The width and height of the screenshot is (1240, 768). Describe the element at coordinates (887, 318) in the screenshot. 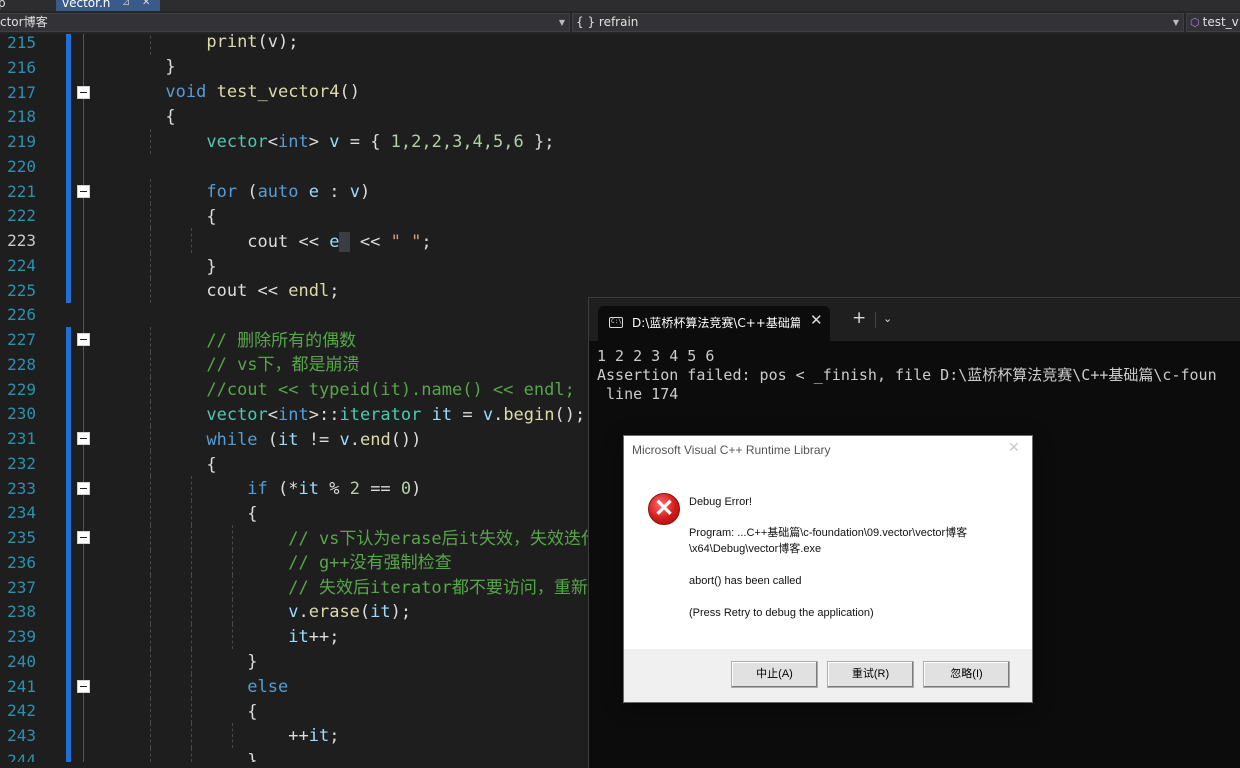

I see `chevron-down-icon: ⌄` at that location.